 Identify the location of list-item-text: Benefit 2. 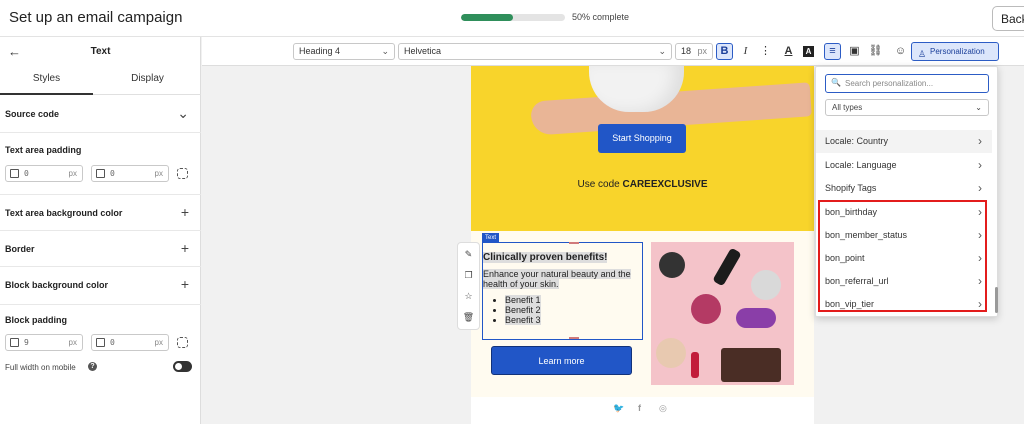
(523, 310).